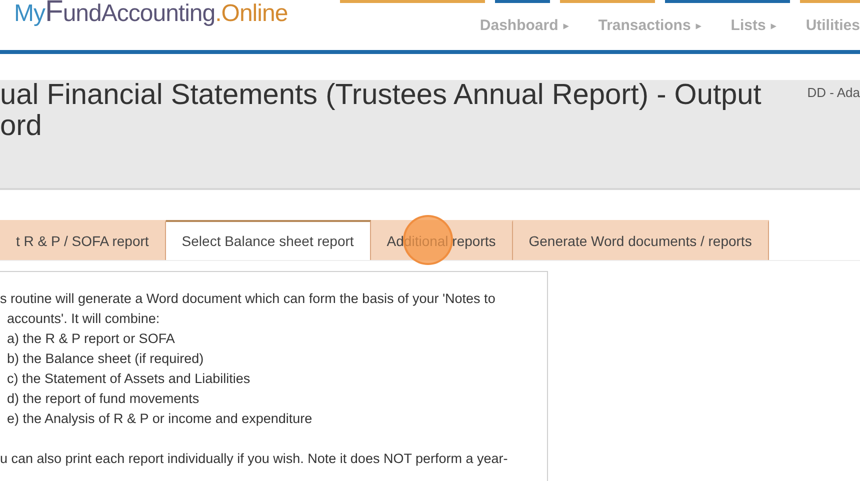  Describe the element at coordinates (640, 240) in the screenshot. I see `tab: Generate Word documents / reports` at that location.